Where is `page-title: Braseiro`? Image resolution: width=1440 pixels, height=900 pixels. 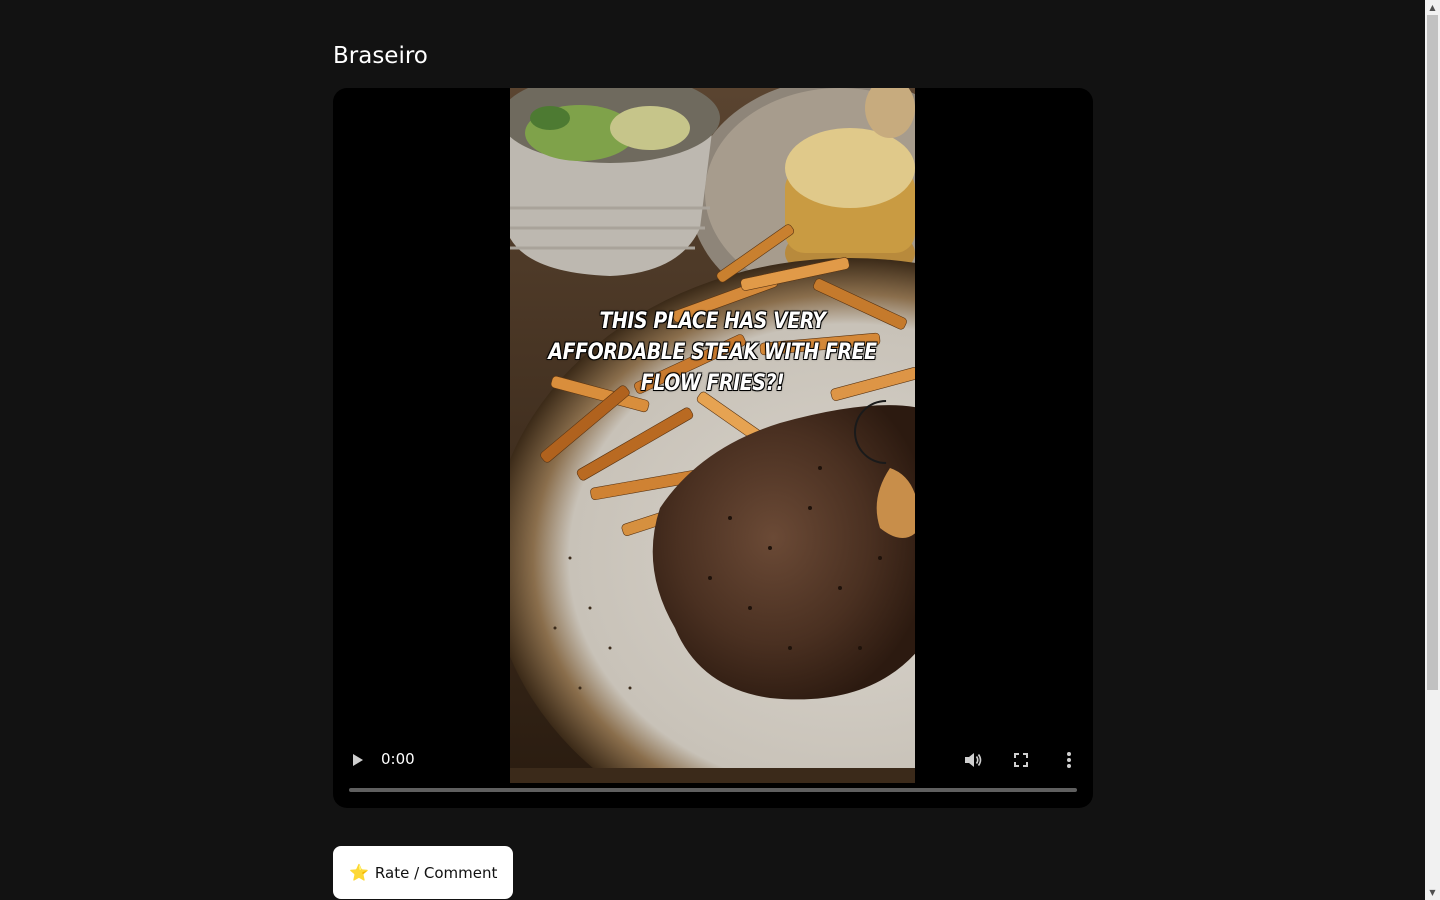 page-title: Braseiro is located at coordinates (380, 56).